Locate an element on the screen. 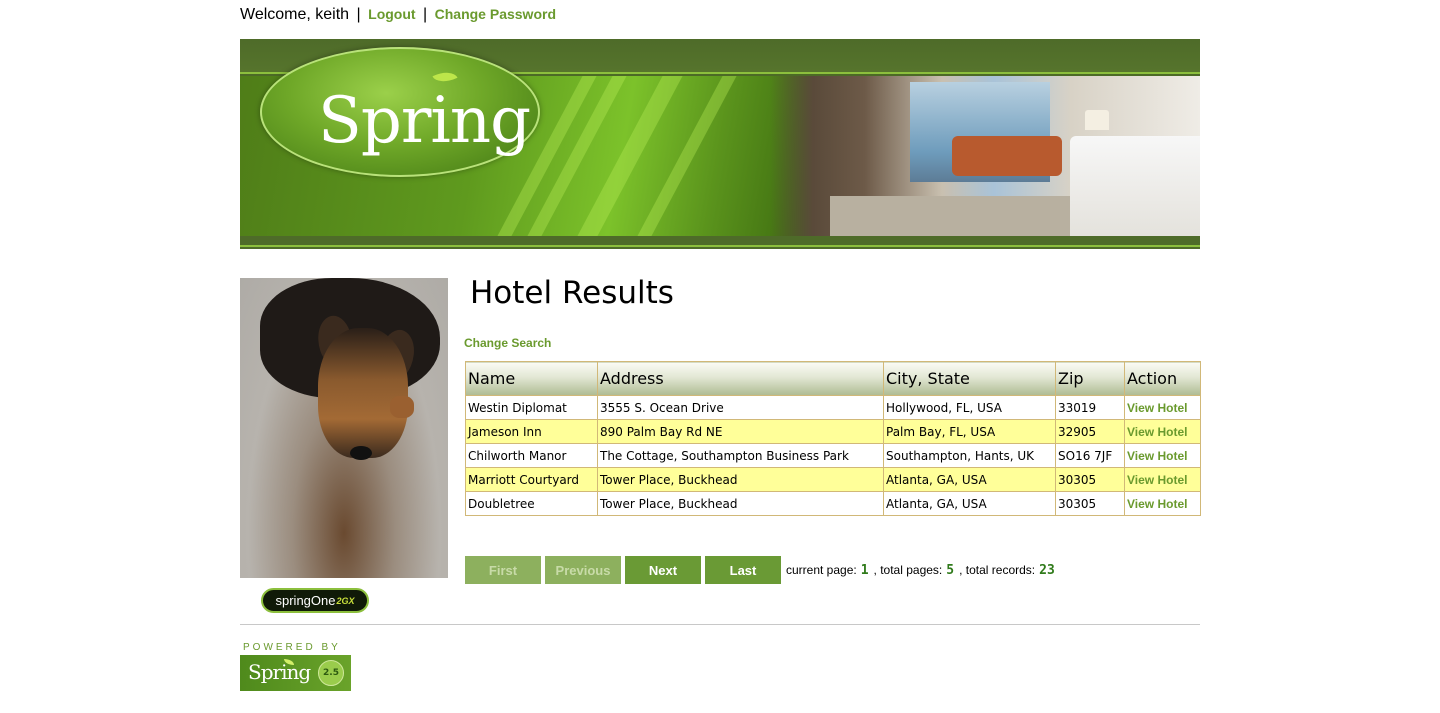 Image resolution: width=1440 pixels, height=713 pixels. user-photo is located at coordinates (344, 428).